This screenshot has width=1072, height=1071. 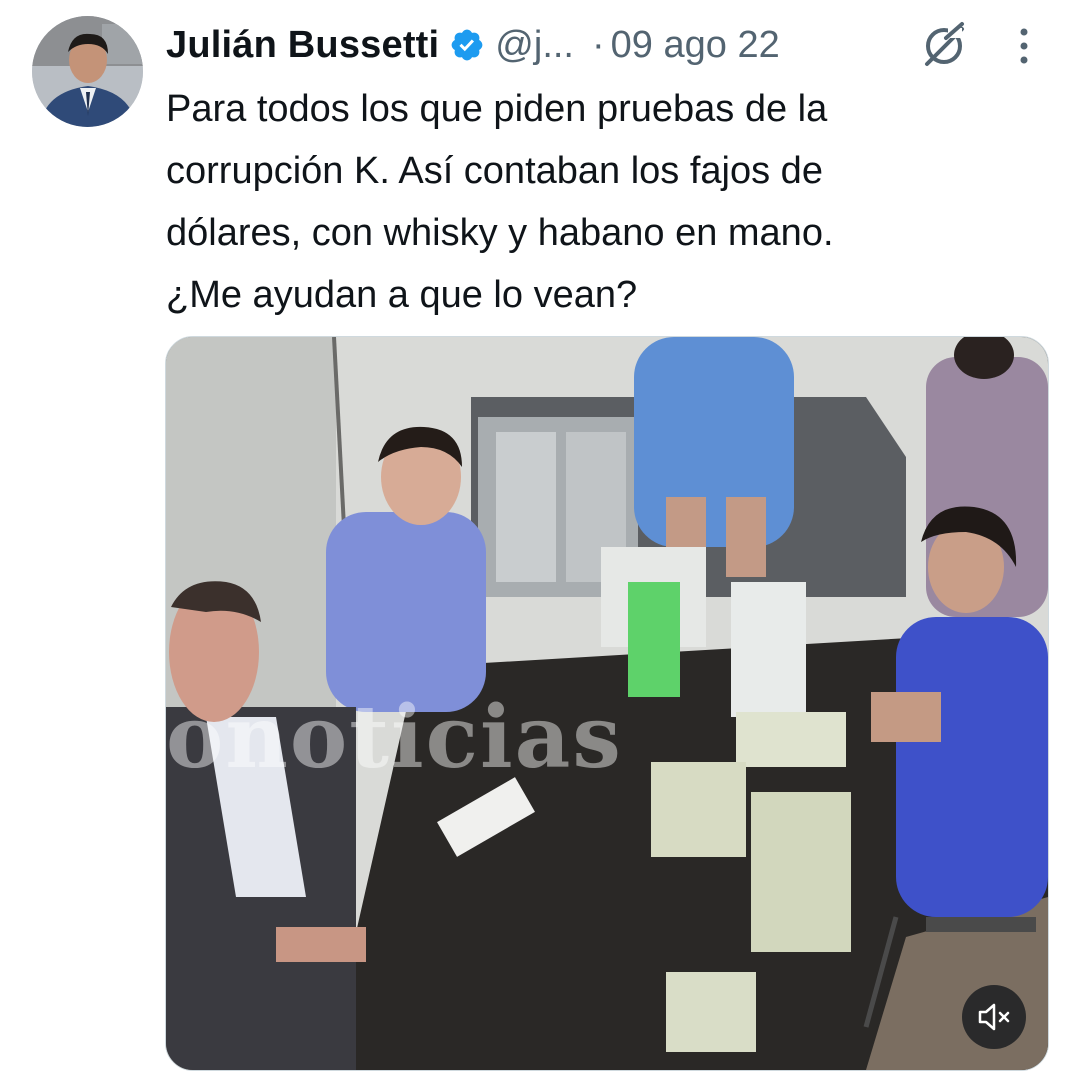 I want to click on tweet-header: Julián Bussetti @j... · 09 ago 22, so click(x=611, y=45).